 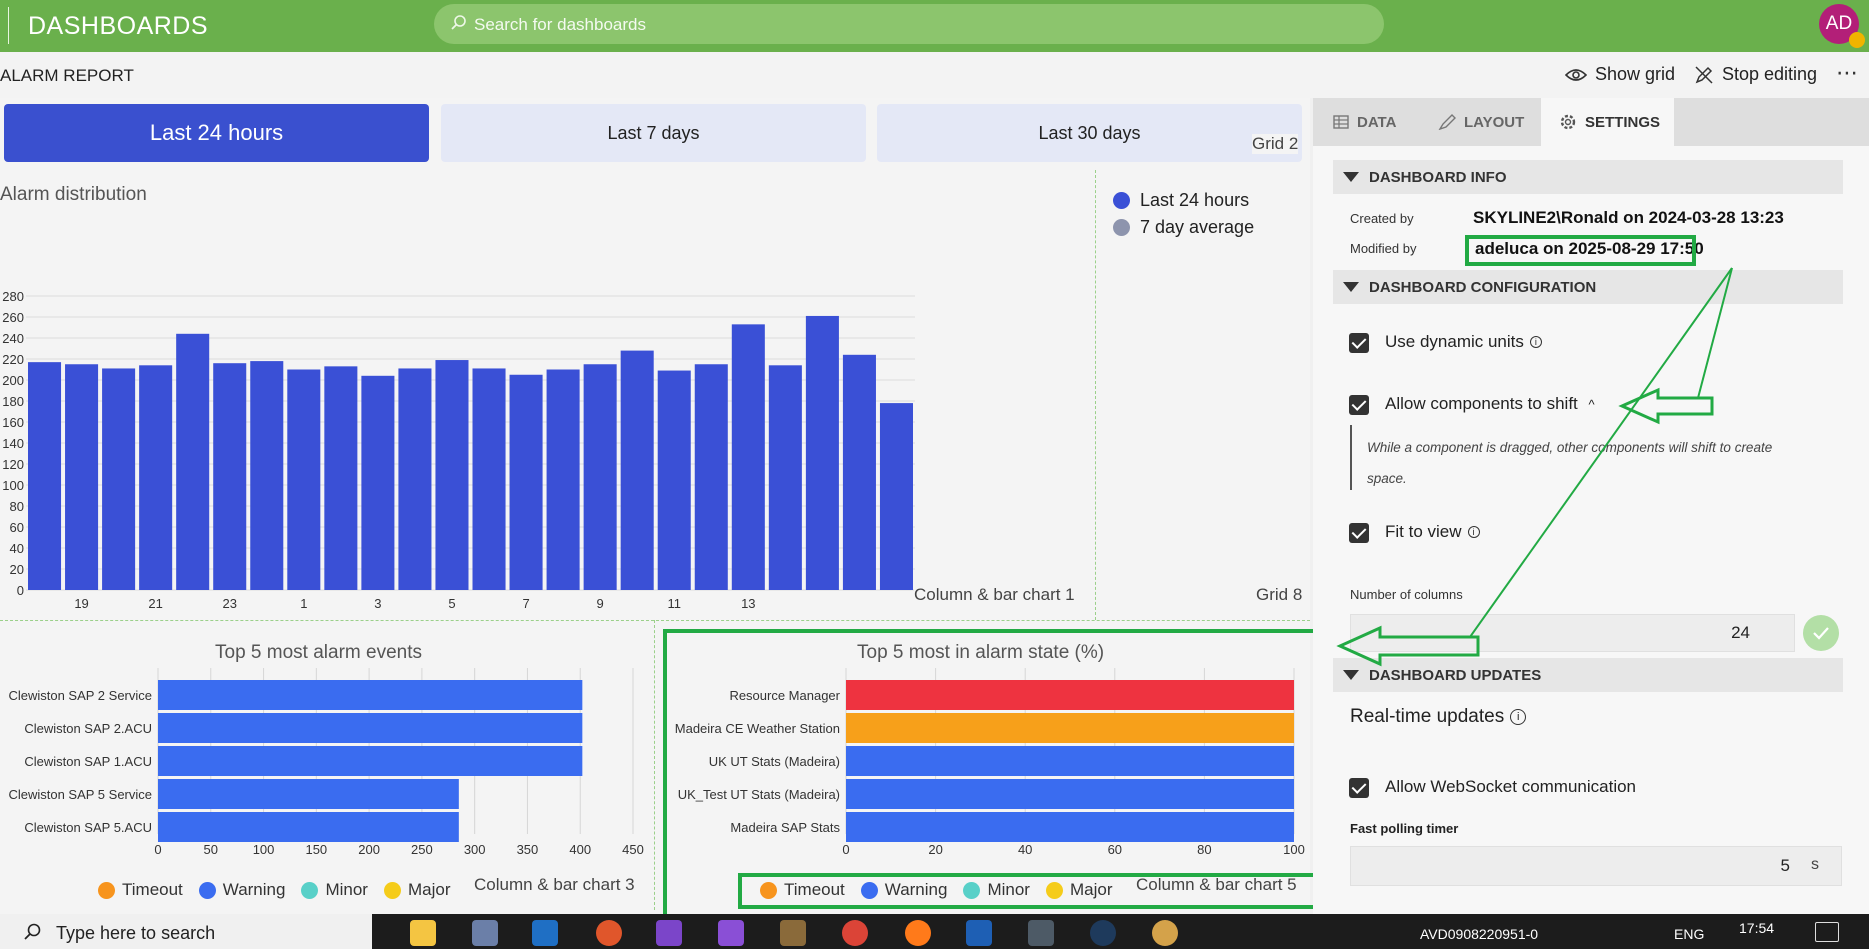 I want to click on confirm-columns-button, so click(x=1821, y=633).